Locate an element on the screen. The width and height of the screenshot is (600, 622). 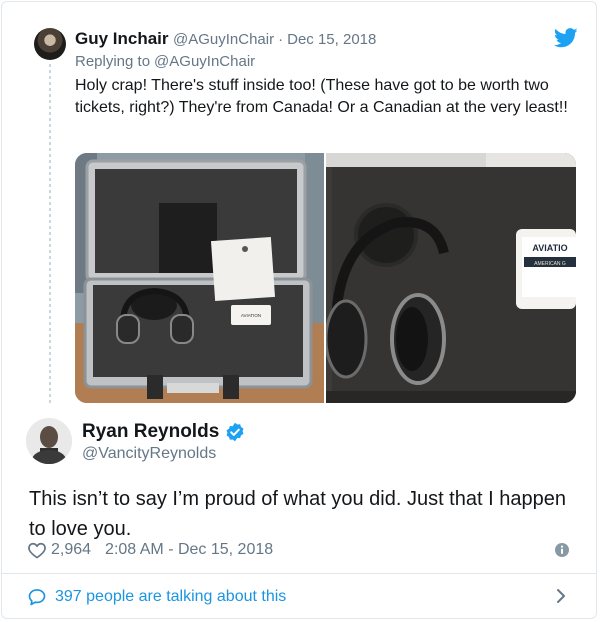
replying-to-line: Replying to @AGuyInChair is located at coordinates (165, 61).